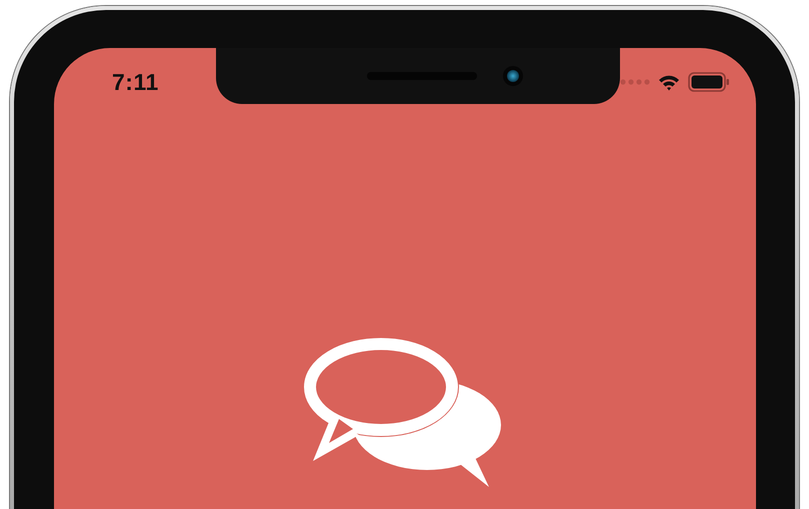 The height and width of the screenshot is (509, 809). I want to click on wifi-icon, so click(669, 82).